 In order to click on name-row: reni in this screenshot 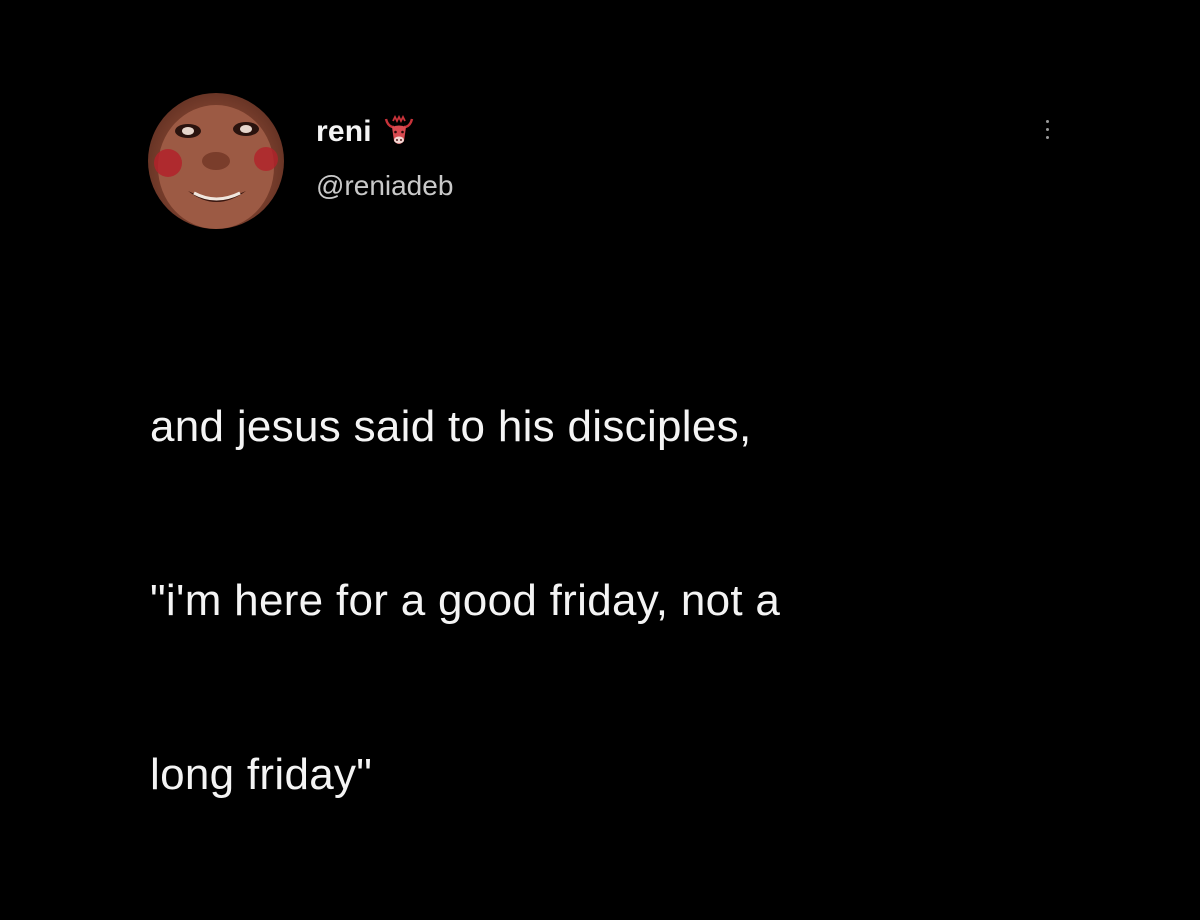, I will do `click(384, 132)`.